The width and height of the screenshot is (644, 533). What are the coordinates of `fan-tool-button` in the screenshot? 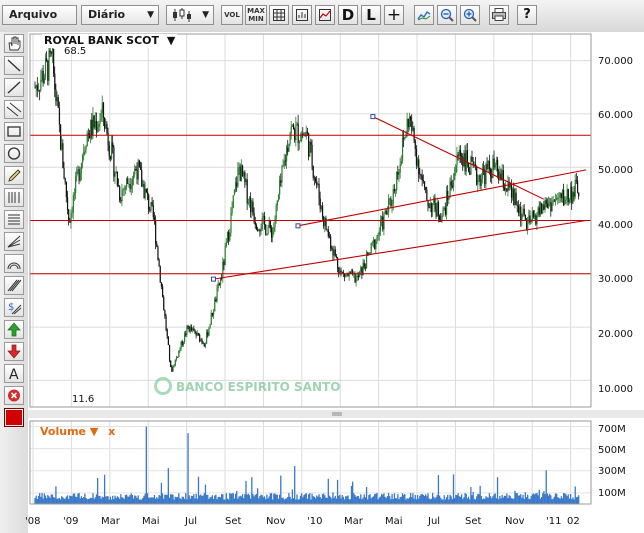 It's located at (14, 241).